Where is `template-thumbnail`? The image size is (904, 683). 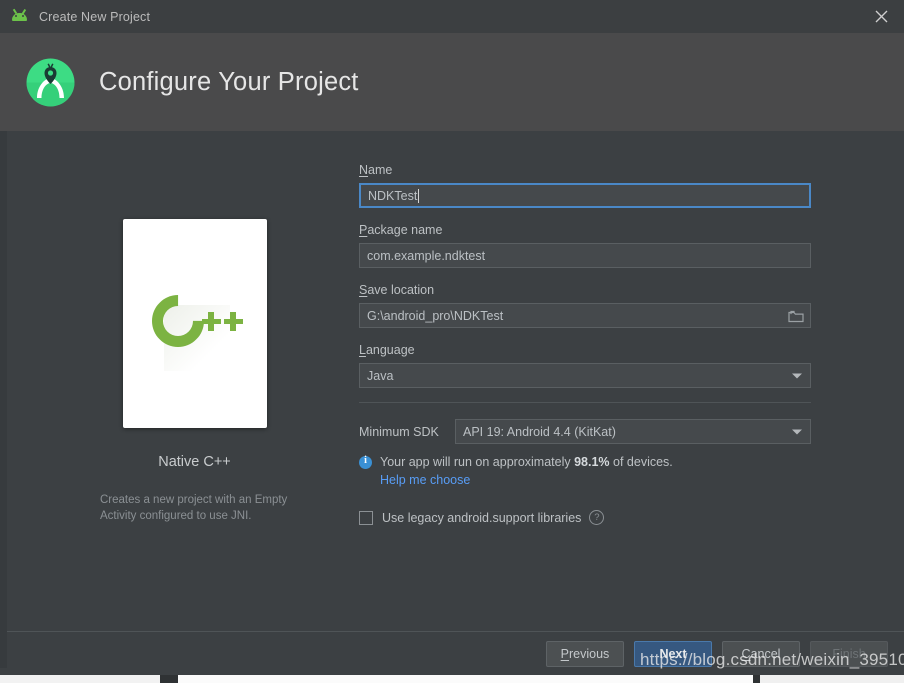
template-thumbnail is located at coordinates (194, 323).